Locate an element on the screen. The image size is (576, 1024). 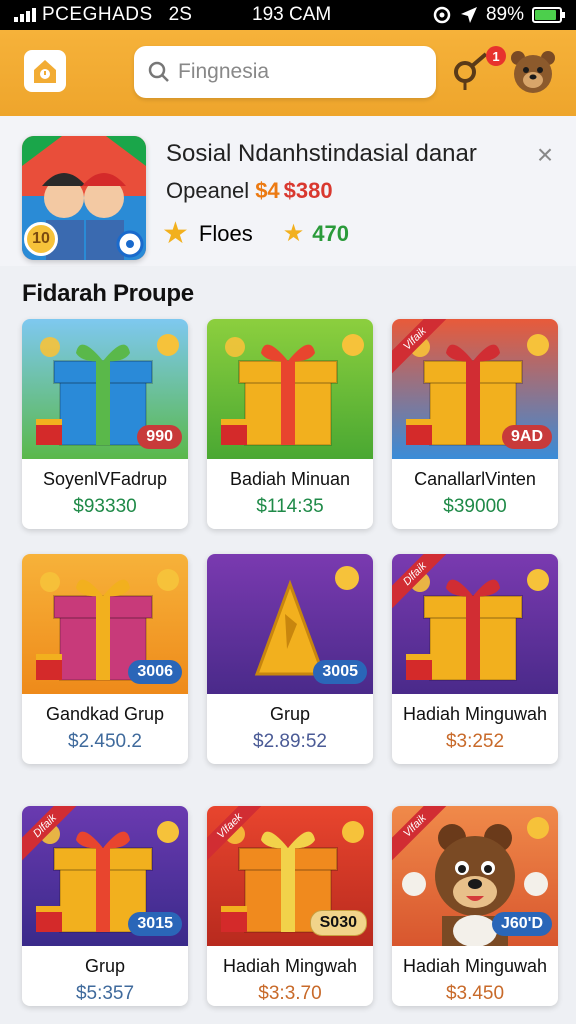
product-price: $3:3.70 is located at coordinates (290, 993).